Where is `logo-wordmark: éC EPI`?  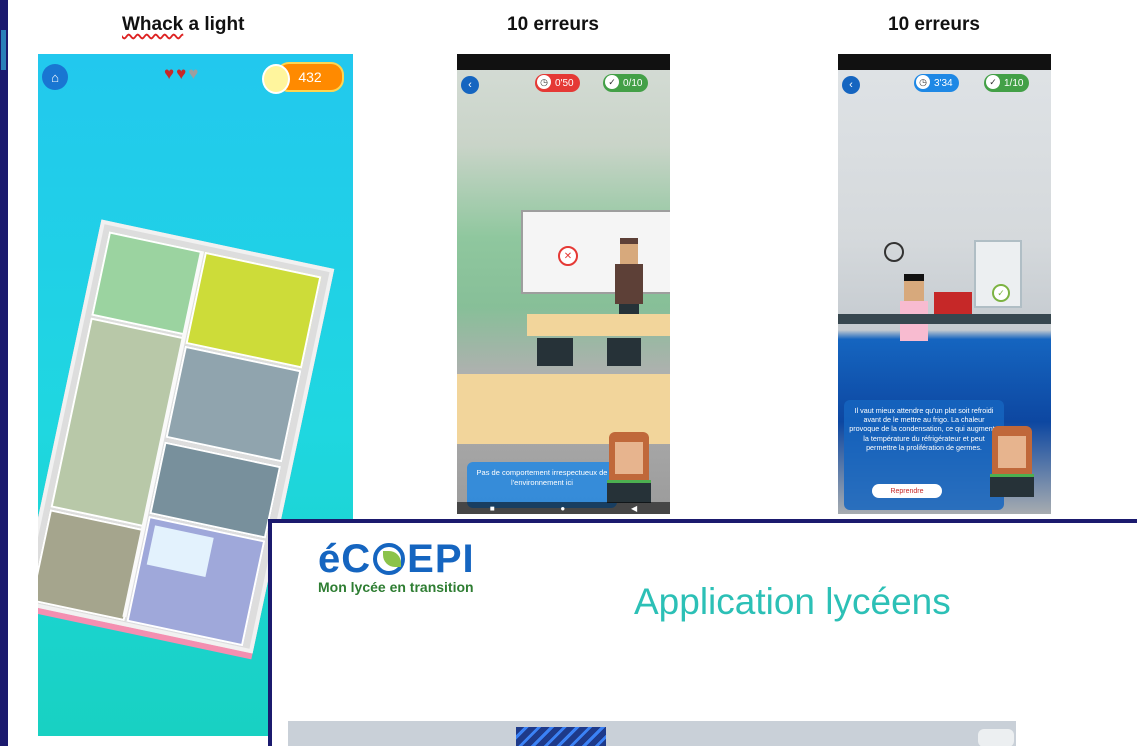 logo-wordmark: éC EPI is located at coordinates (396, 559).